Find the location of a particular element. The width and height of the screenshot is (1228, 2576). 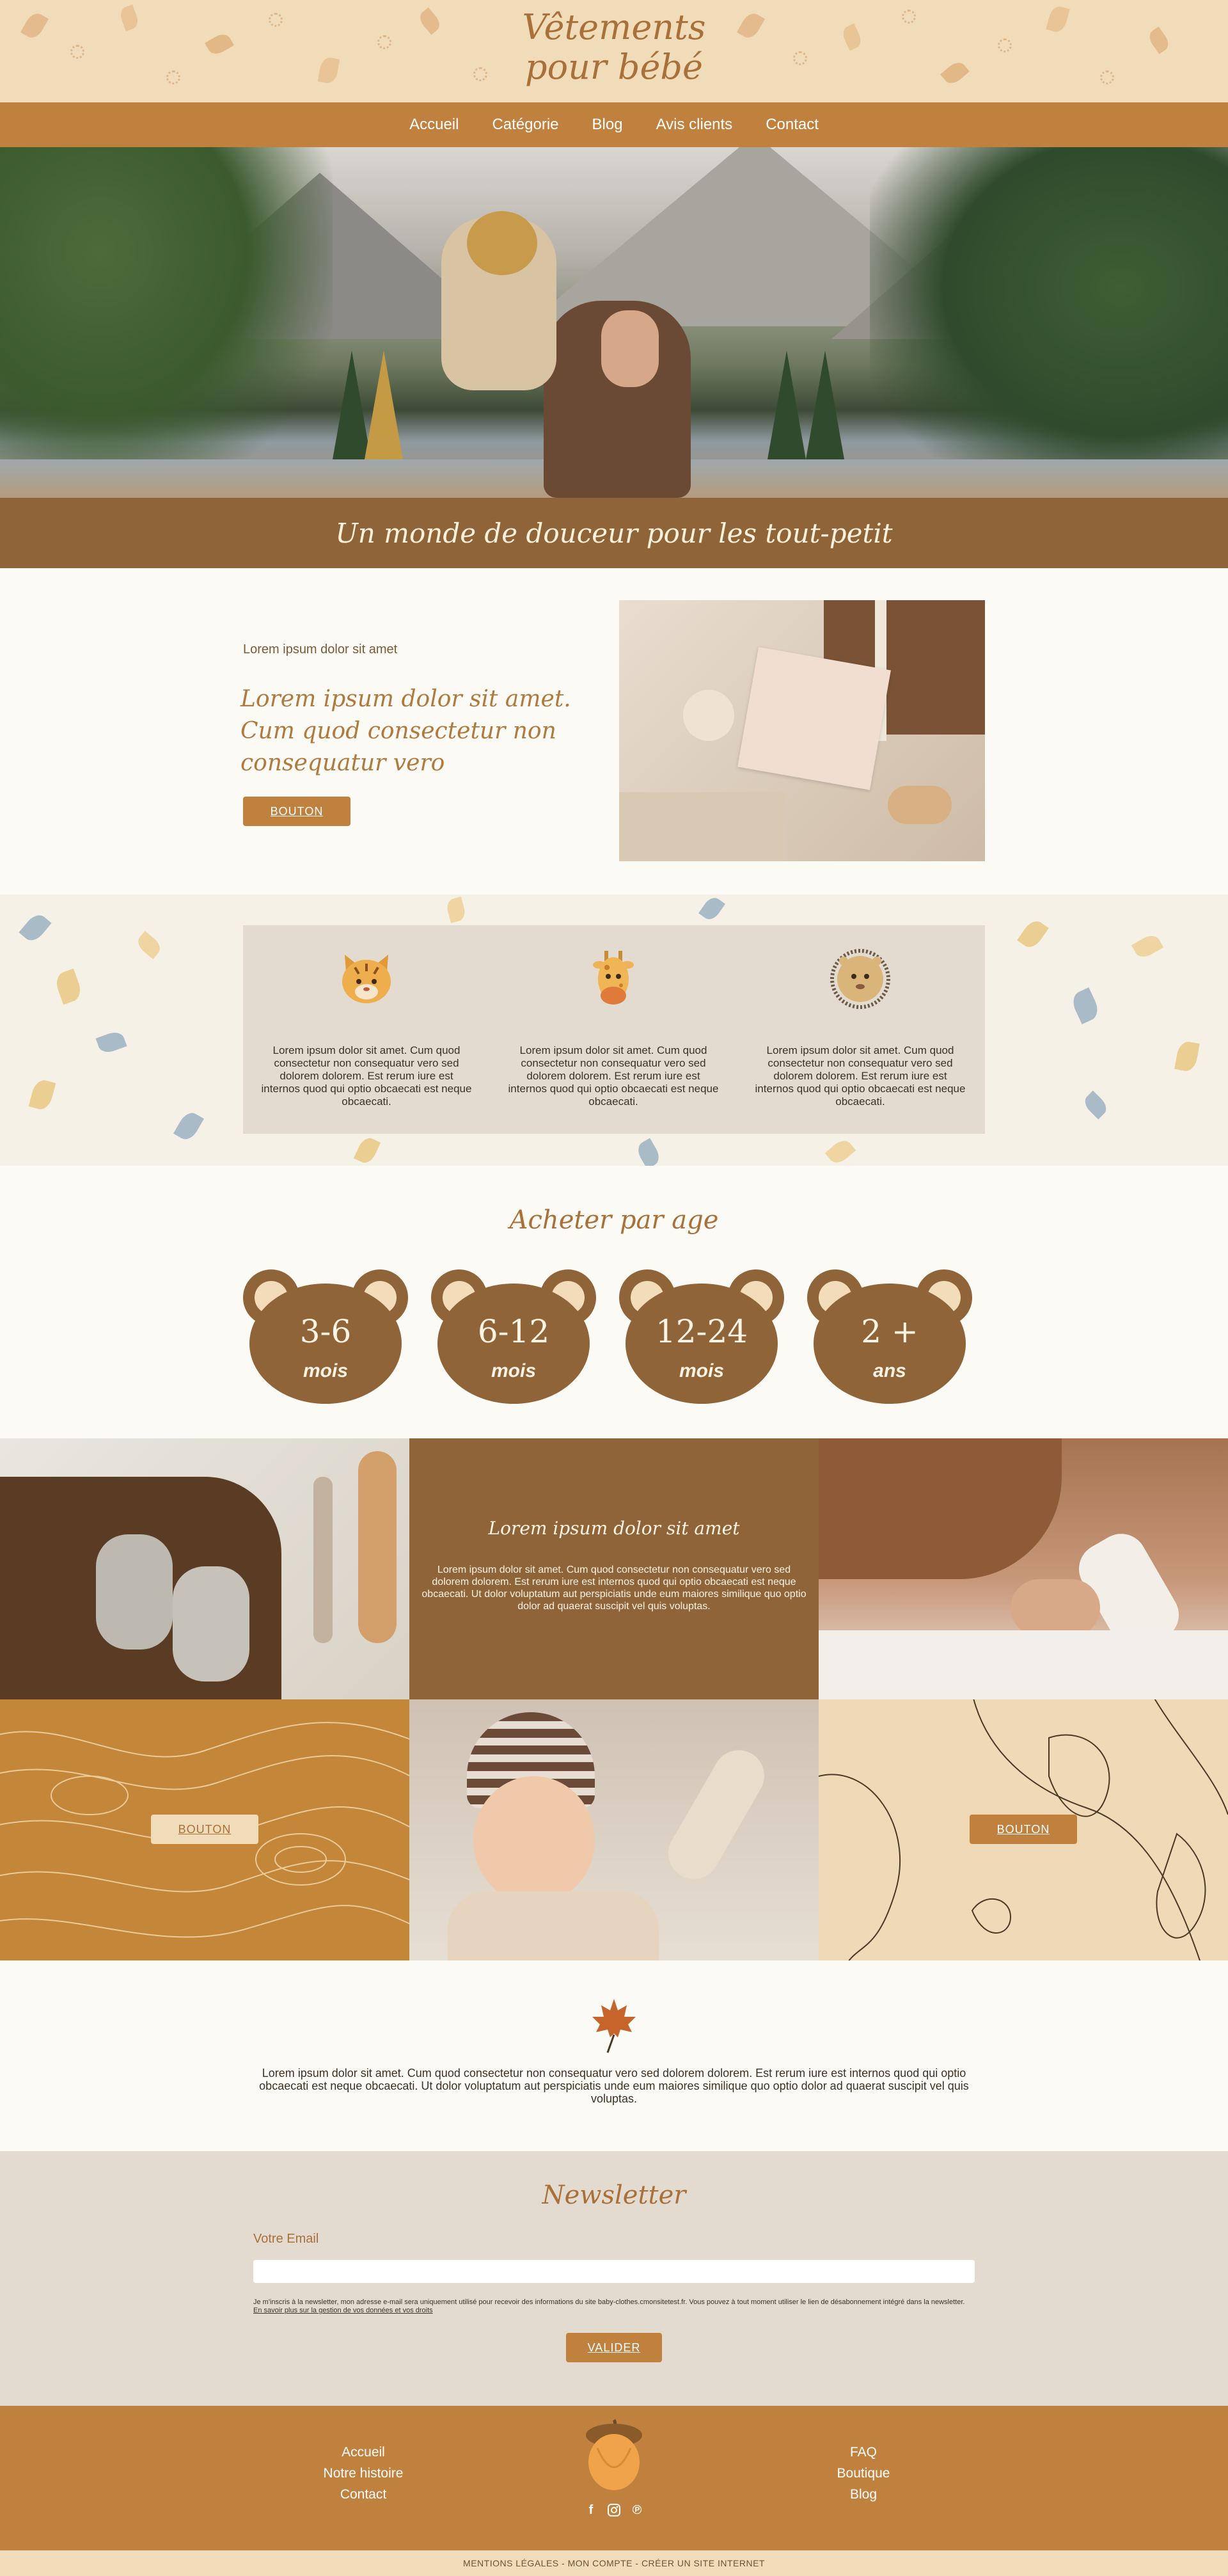

site-header: Vêtements pour bébé is located at coordinates (614, 51).